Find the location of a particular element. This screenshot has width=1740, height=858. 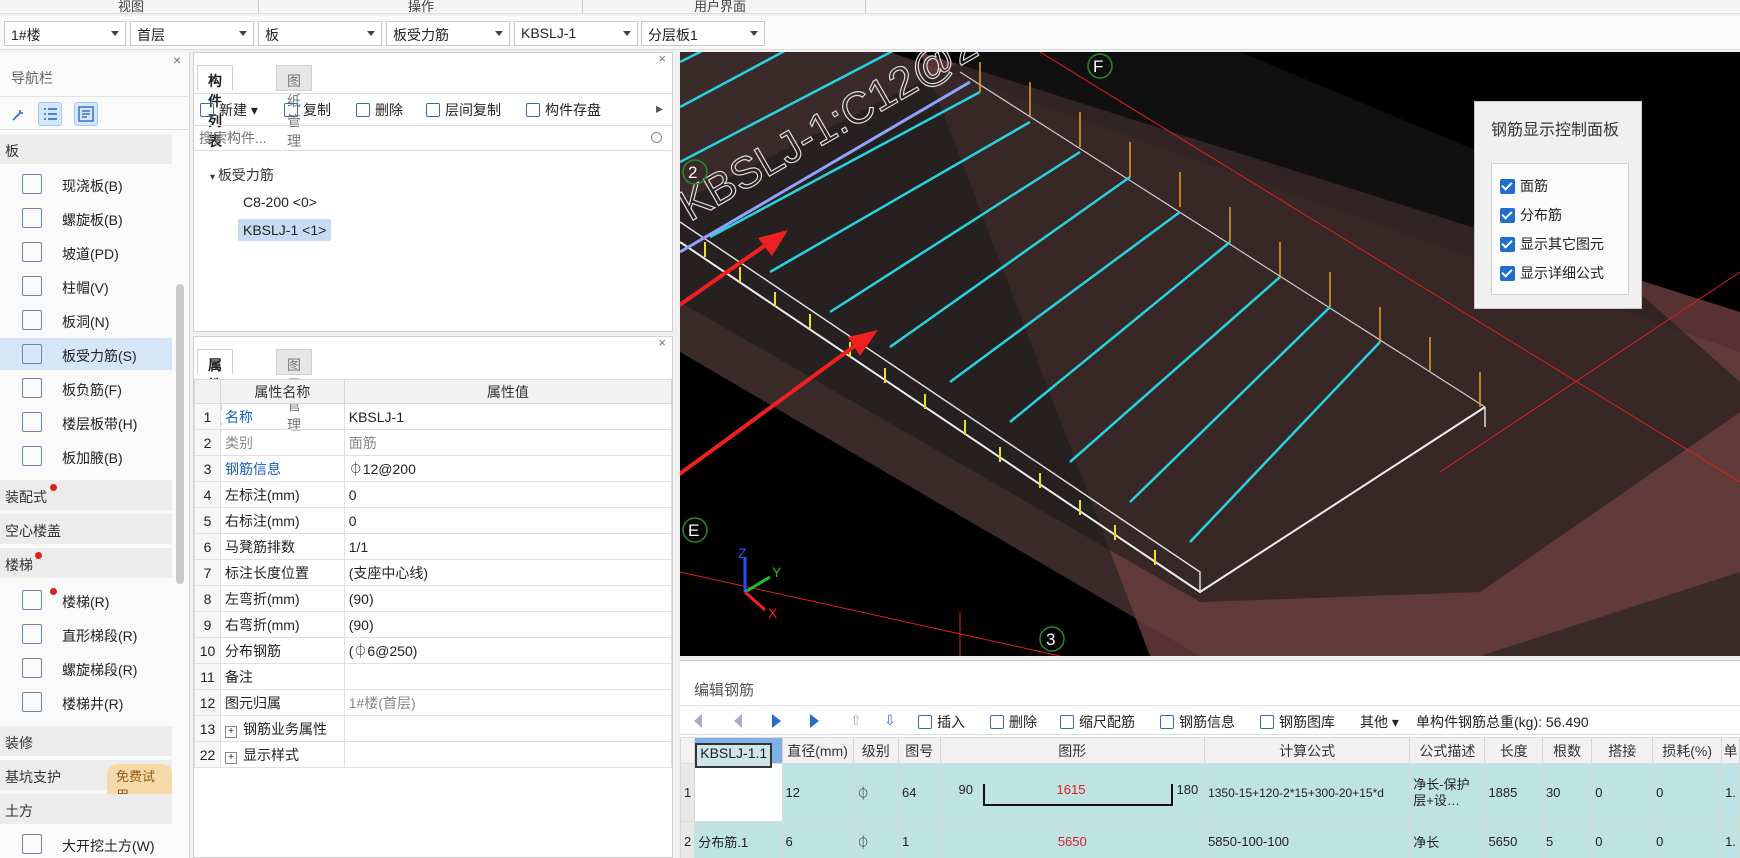

insert-button: 插入 is located at coordinates (941, 722).